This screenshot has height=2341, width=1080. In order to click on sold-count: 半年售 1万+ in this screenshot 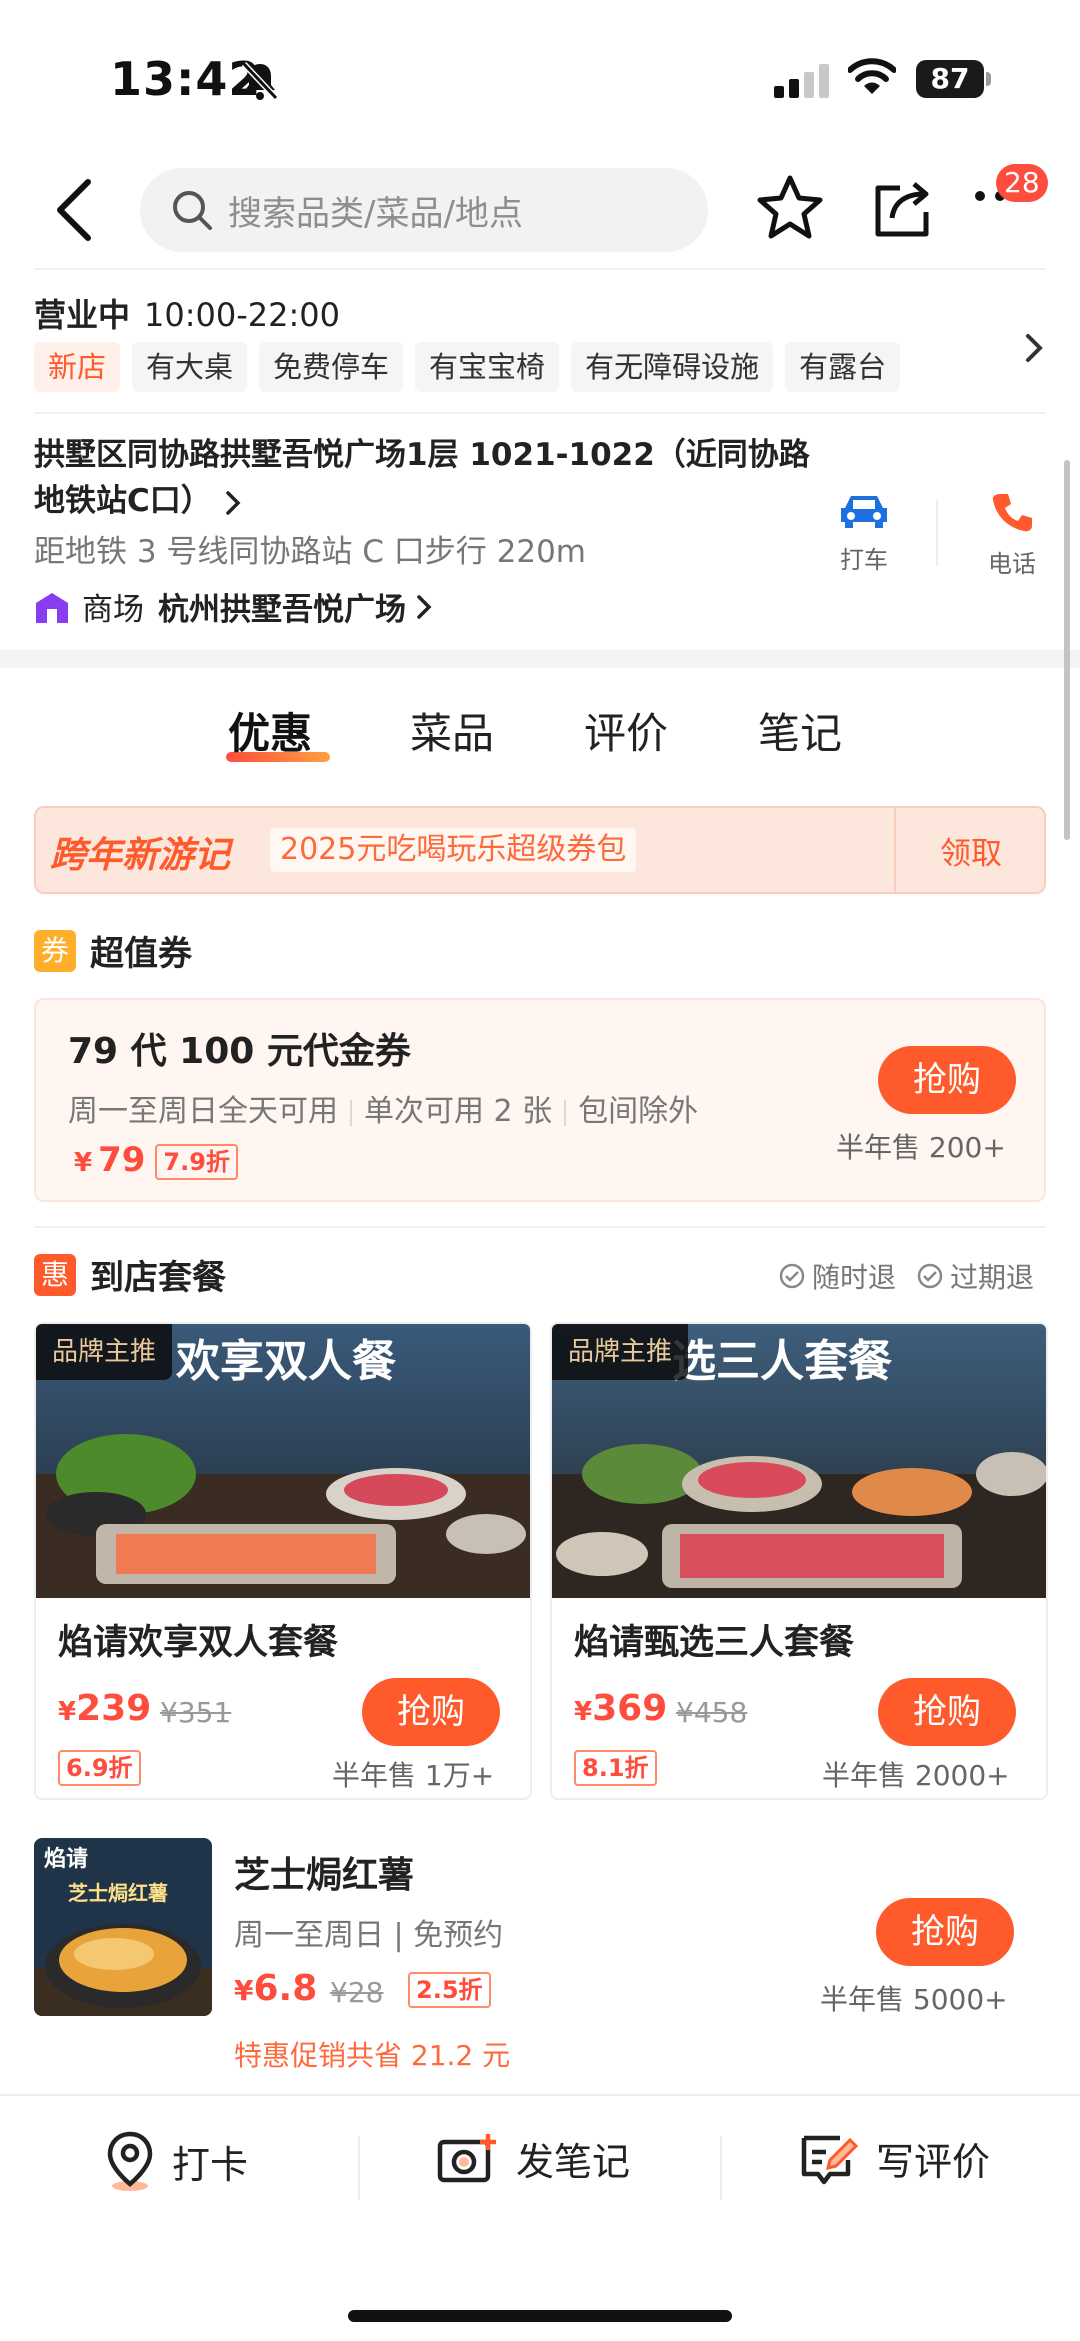, I will do `click(413, 1775)`.